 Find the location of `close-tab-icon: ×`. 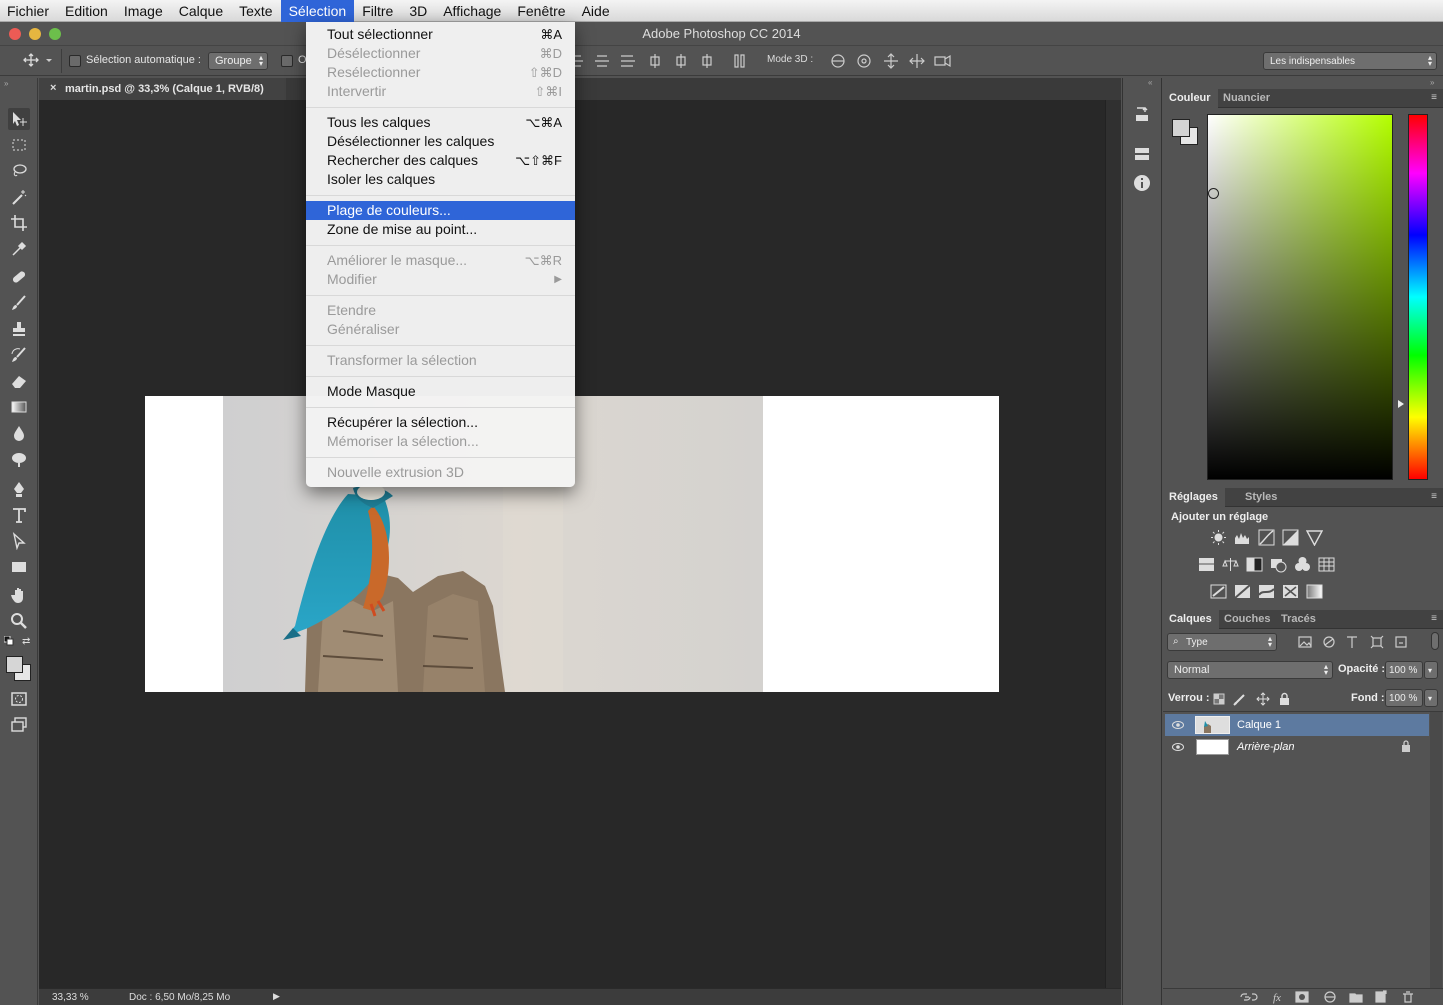

close-tab-icon: × is located at coordinates (53, 88).